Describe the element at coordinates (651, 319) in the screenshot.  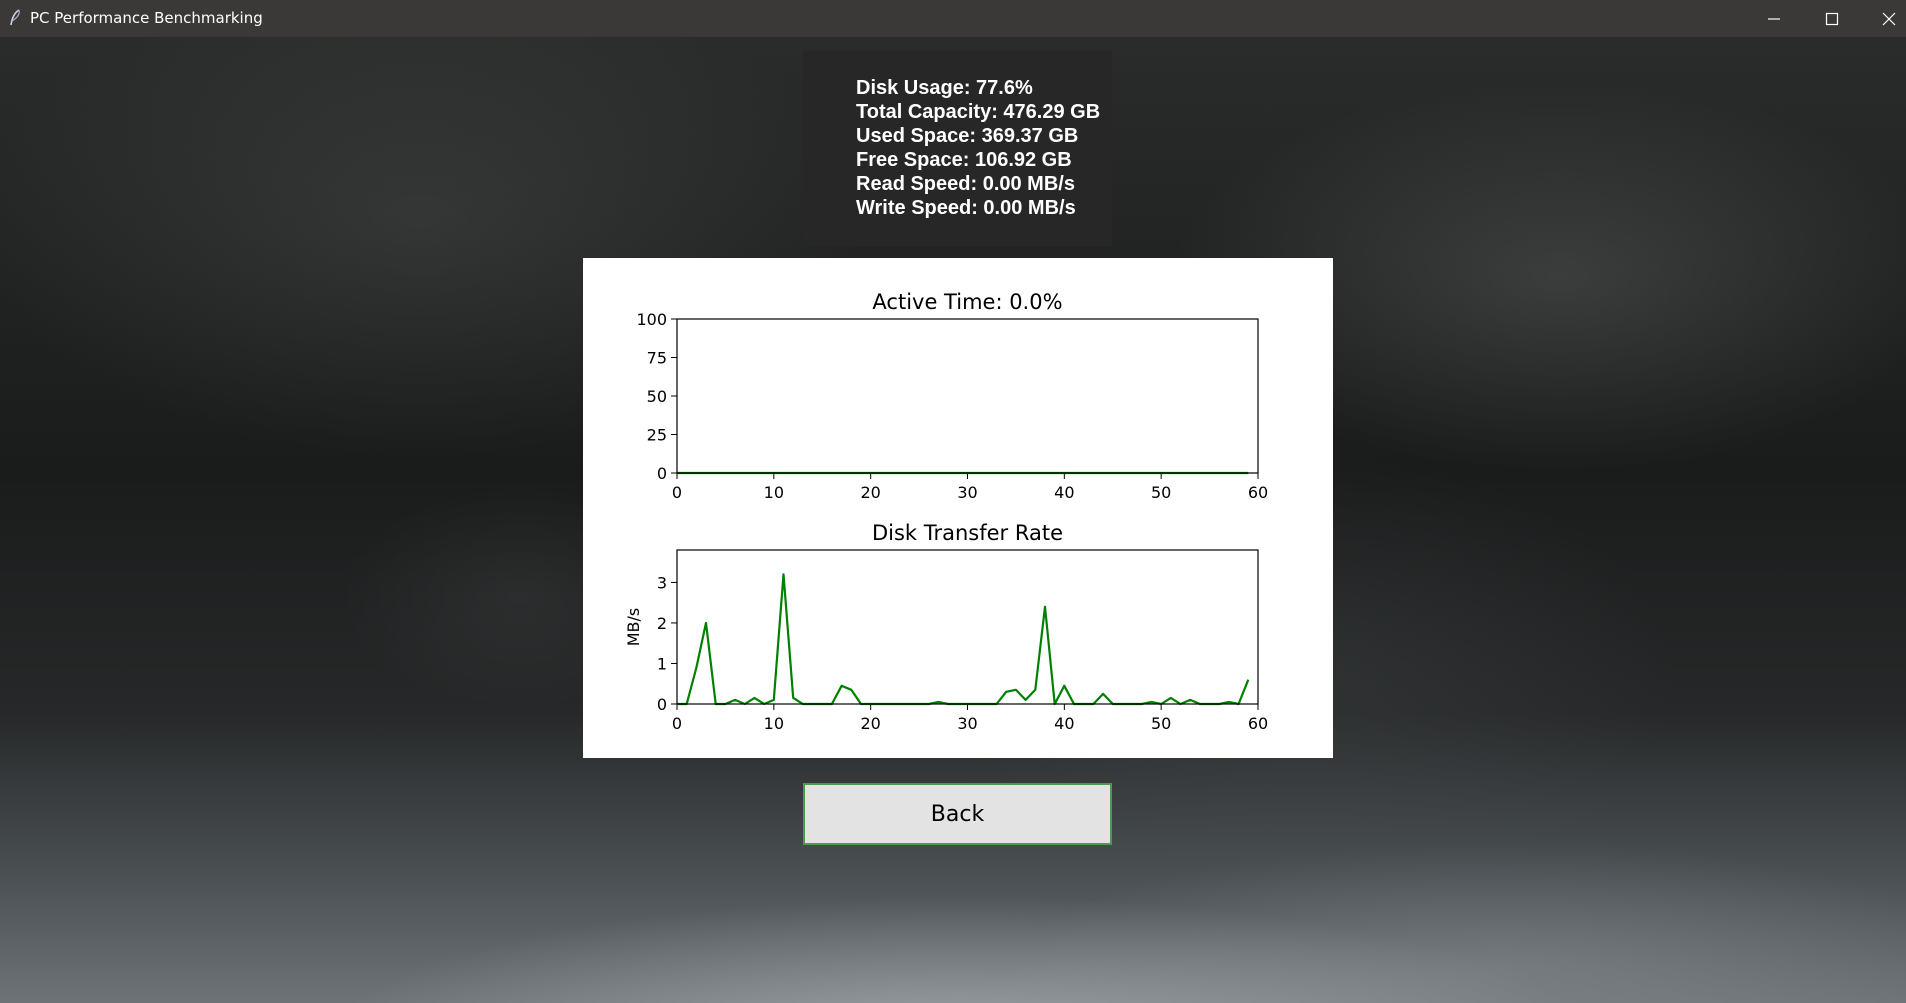
I see `active-time-y-tick-label: 100` at that location.